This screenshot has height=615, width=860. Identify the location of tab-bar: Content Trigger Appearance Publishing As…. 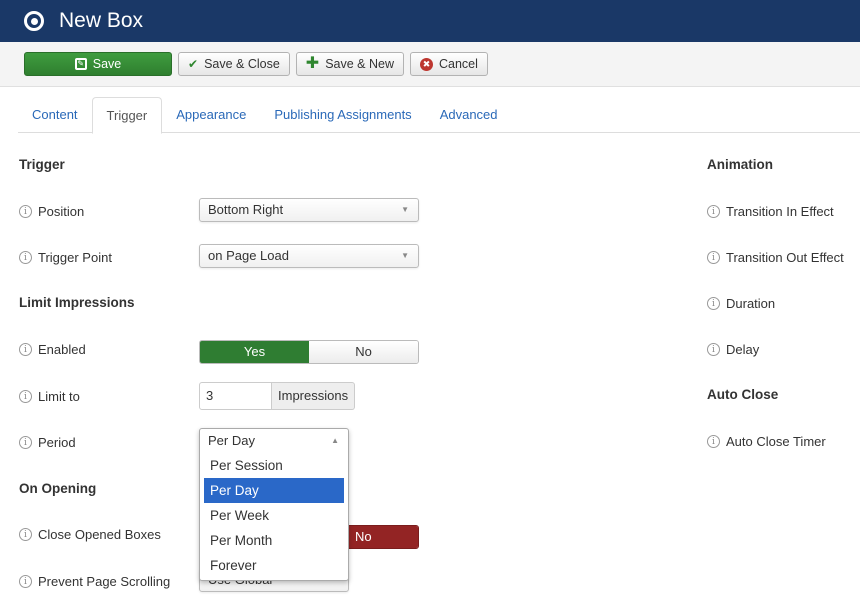
(439, 115).